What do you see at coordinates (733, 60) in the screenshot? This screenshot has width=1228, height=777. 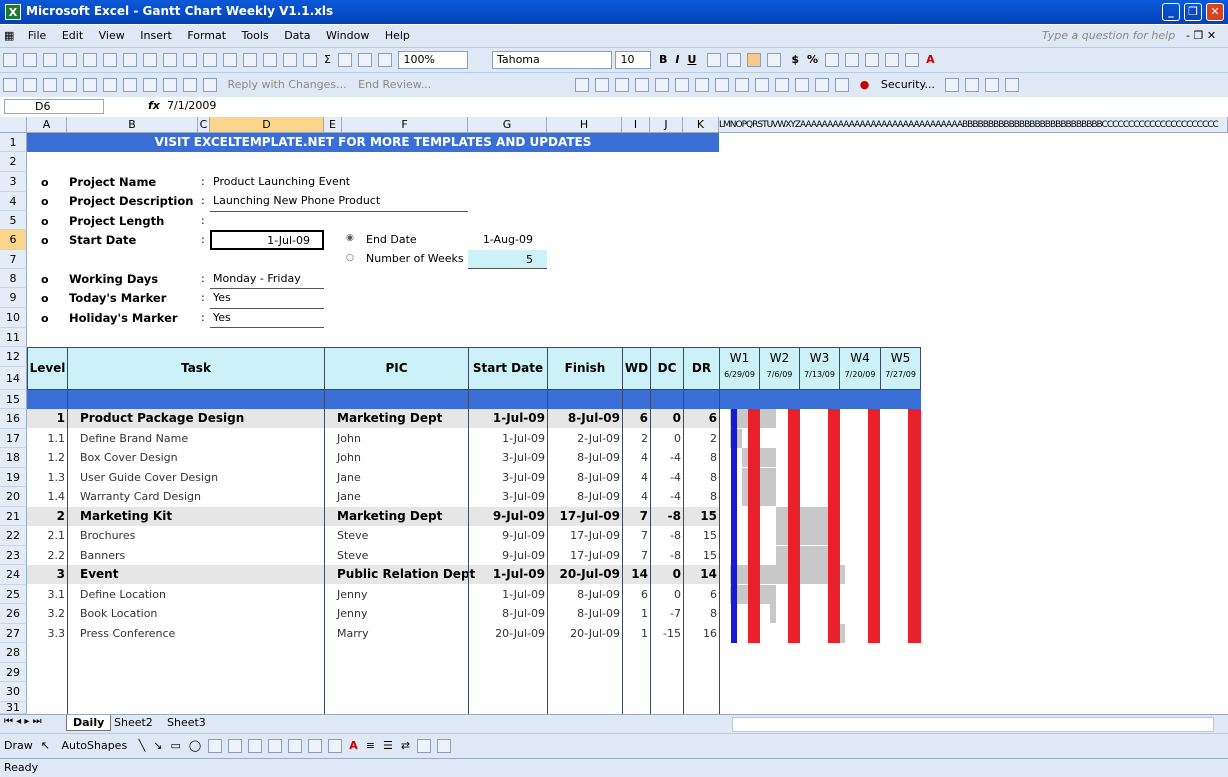 I see `align-center-icon` at bounding box center [733, 60].